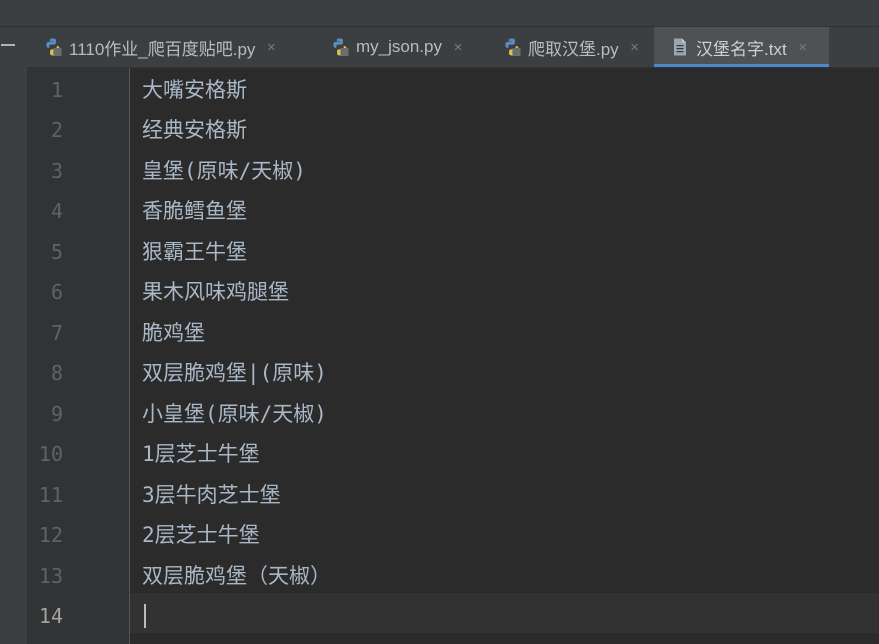  Describe the element at coordinates (56, 414) in the screenshot. I see `line-number: 9` at that location.